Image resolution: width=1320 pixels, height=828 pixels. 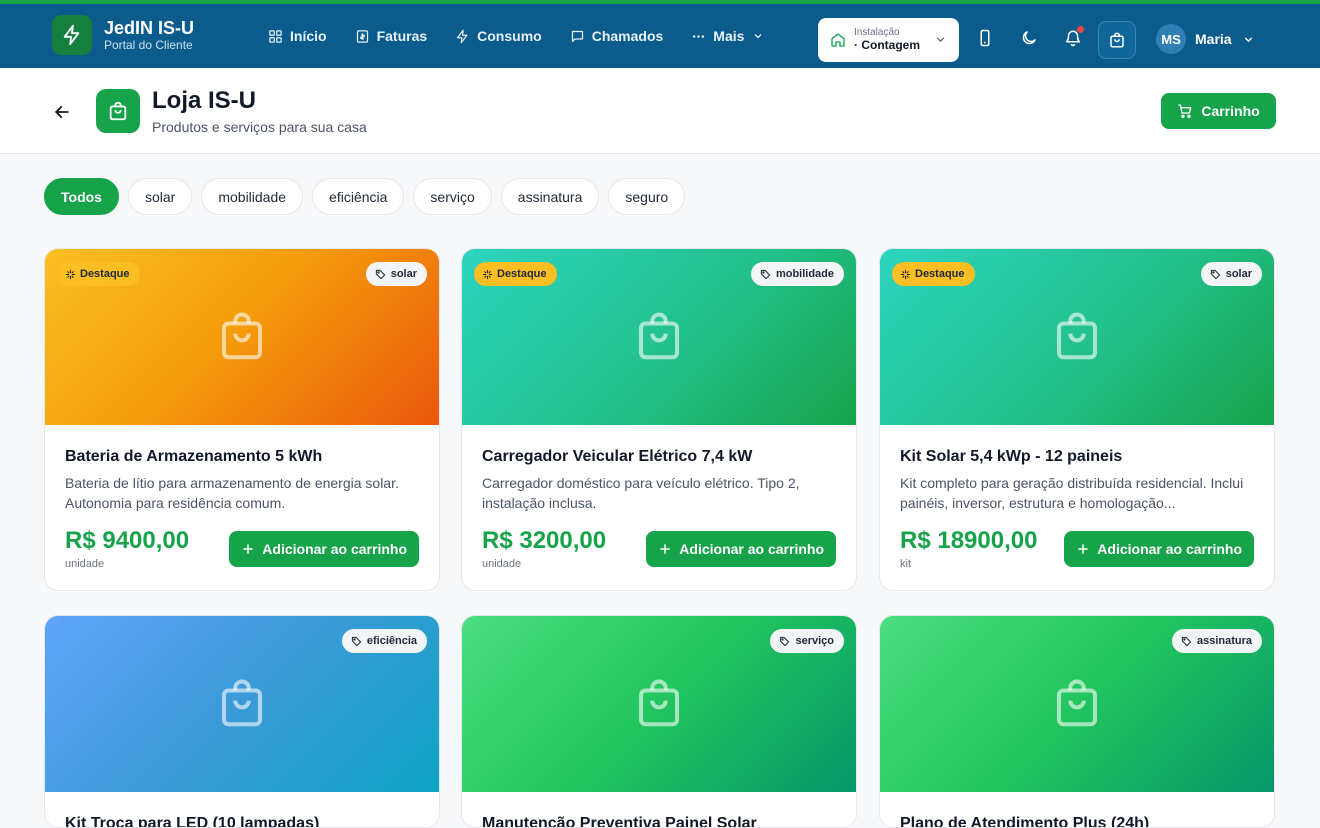 What do you see at coordinates (877, 32) in the screenshot?
I see `installation-label: Instalação` at bounding box center [877, 32].